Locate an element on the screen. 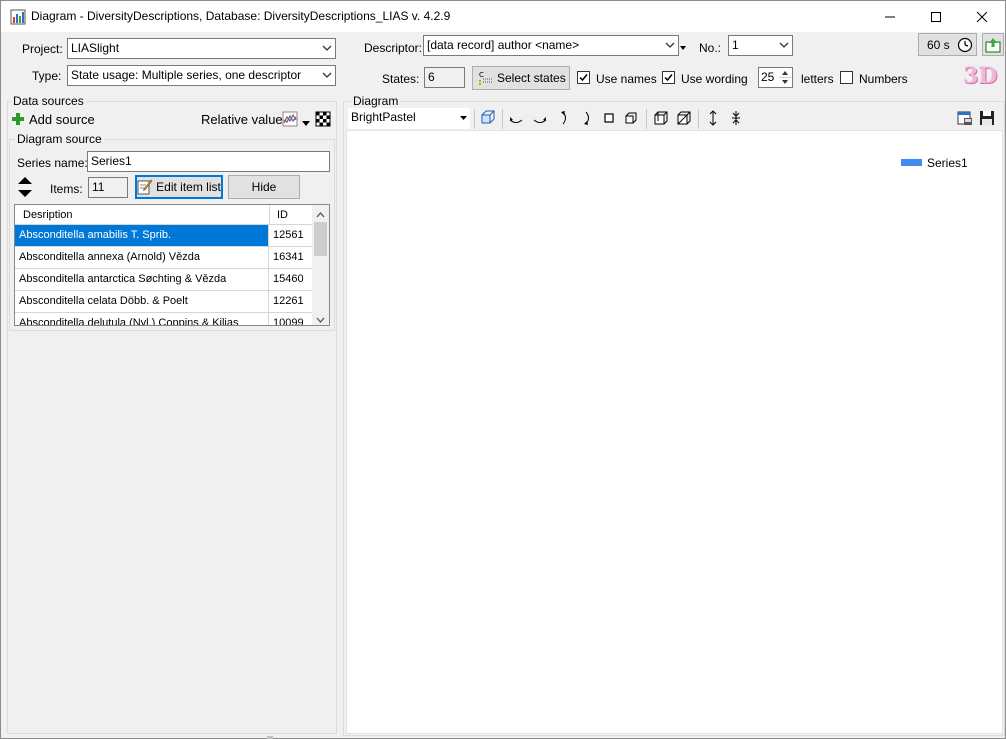 The width and height of the screenshot is (1006, 739). descriptor-label: Descriptor: is located at coordinates (393, 48).